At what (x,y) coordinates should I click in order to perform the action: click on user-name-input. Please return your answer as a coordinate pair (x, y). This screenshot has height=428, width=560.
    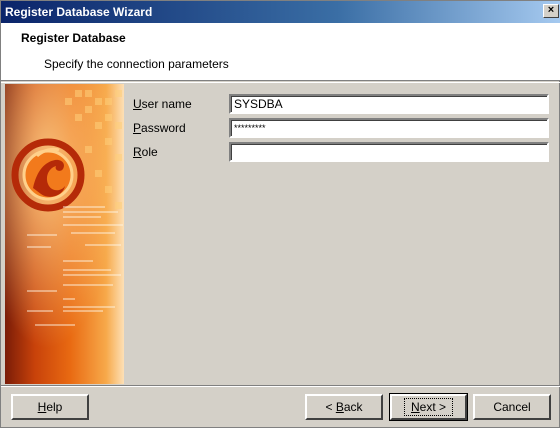
    Looking at the image, I should click on (389, 104).